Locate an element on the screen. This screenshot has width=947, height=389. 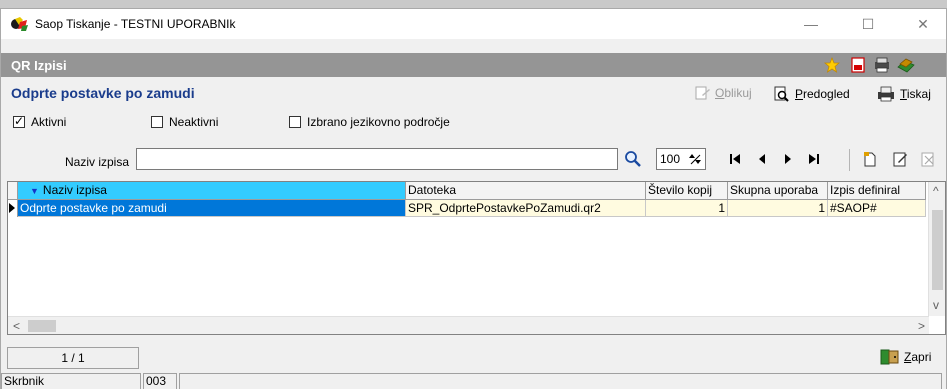
minimize-button: — is located at coordinates (811, 24).